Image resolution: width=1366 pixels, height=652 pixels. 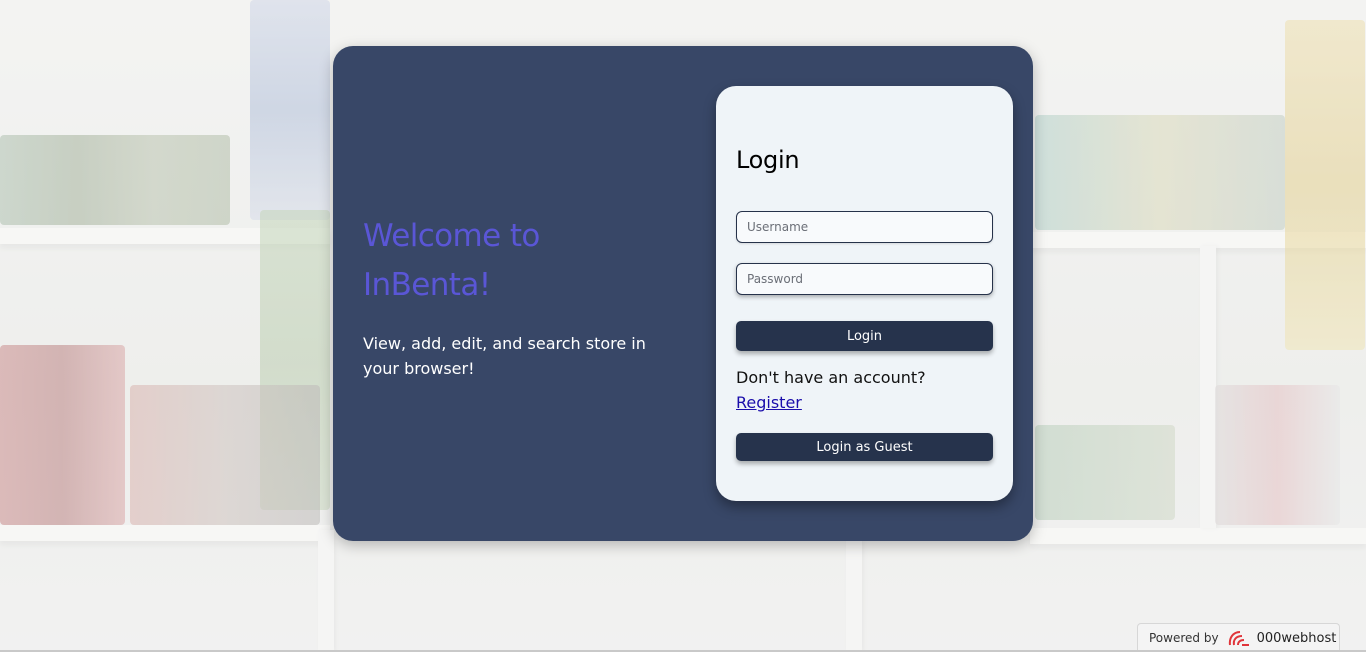 I want to click on login-as-guest-button: Login as Guest, so click(x=864, y=447).